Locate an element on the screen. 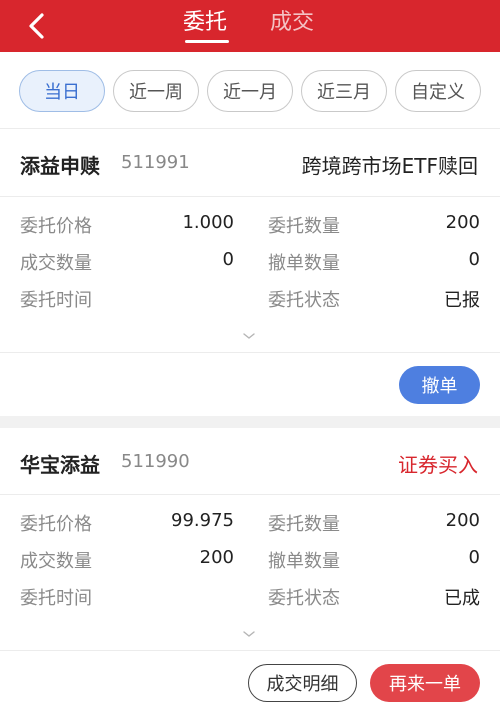 Image resolution: width=500 pixels, height=715 pixels. filter-one-month: 近一月 is located at coordinates (250, 91).